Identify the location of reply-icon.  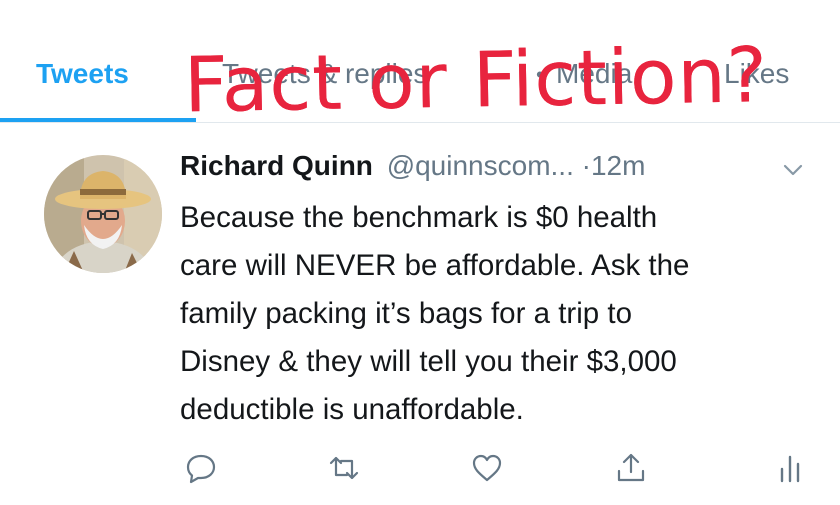
(201, 469).